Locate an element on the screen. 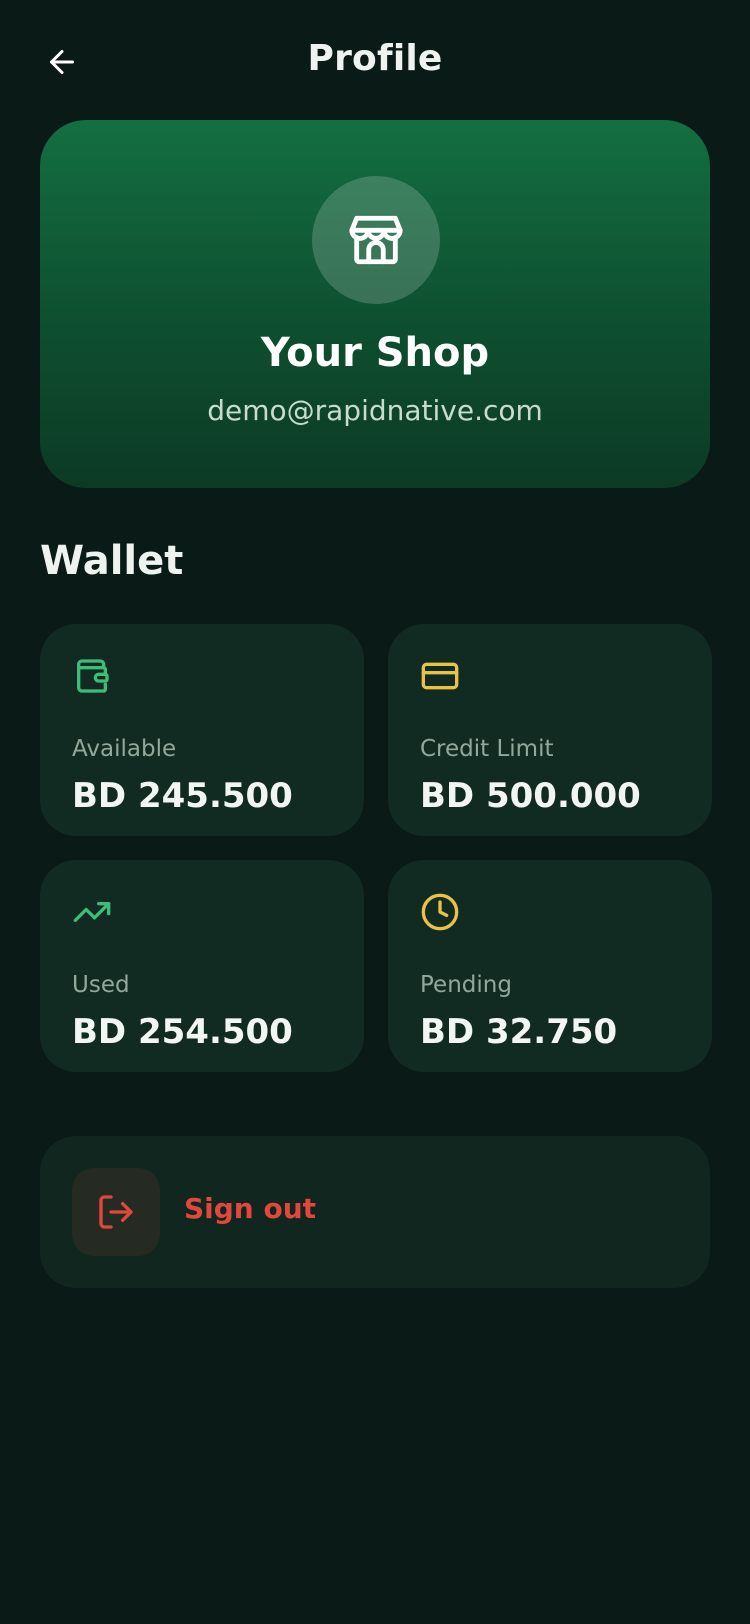  shop-name: Your Shop is located at coordinates (375, 353).